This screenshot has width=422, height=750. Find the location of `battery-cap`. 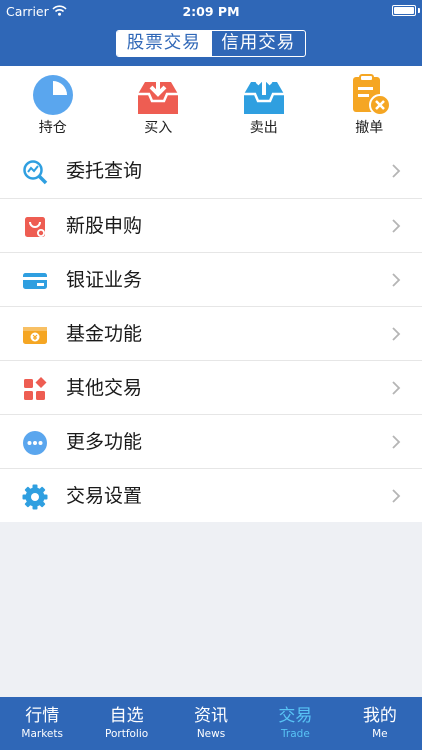

battery-cap is located at coordinates (419, 10).